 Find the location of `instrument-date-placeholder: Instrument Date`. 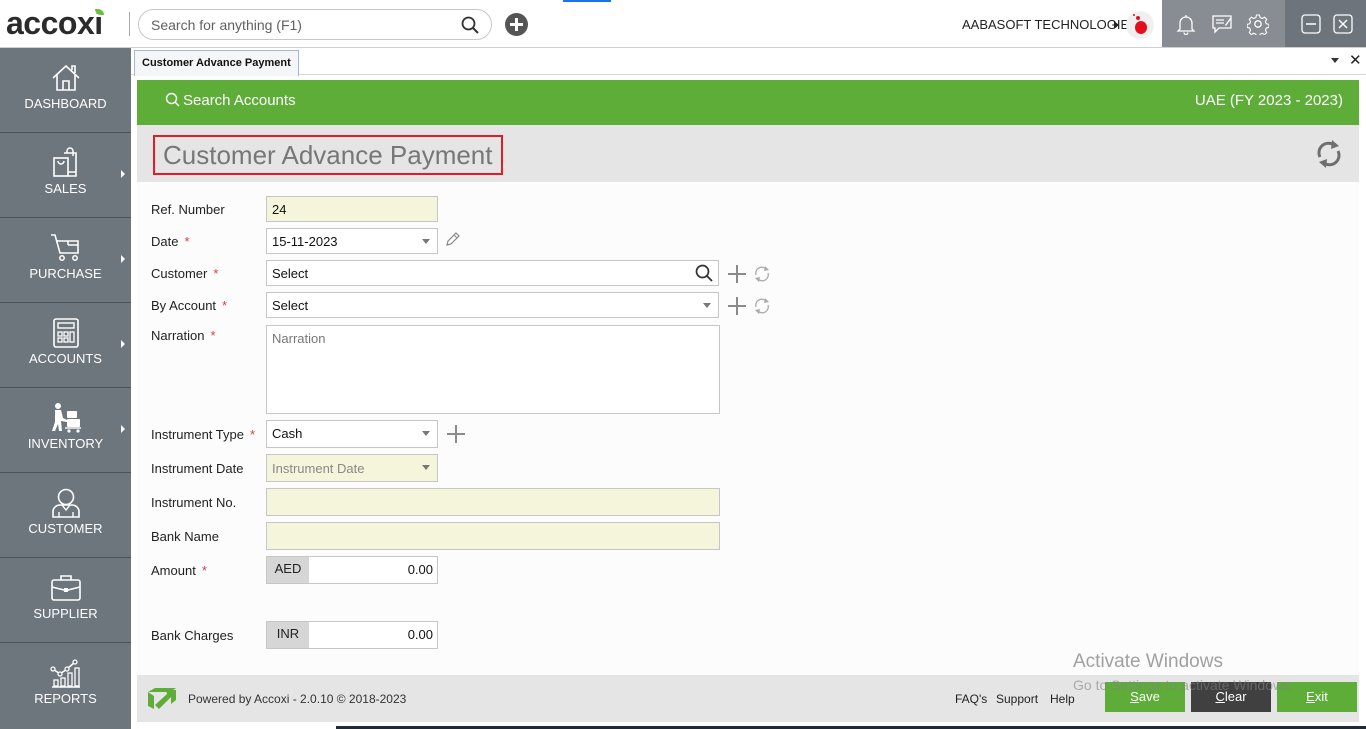

instrument-date-placeholder: Instrument Date is located at coordinates (318, 468).